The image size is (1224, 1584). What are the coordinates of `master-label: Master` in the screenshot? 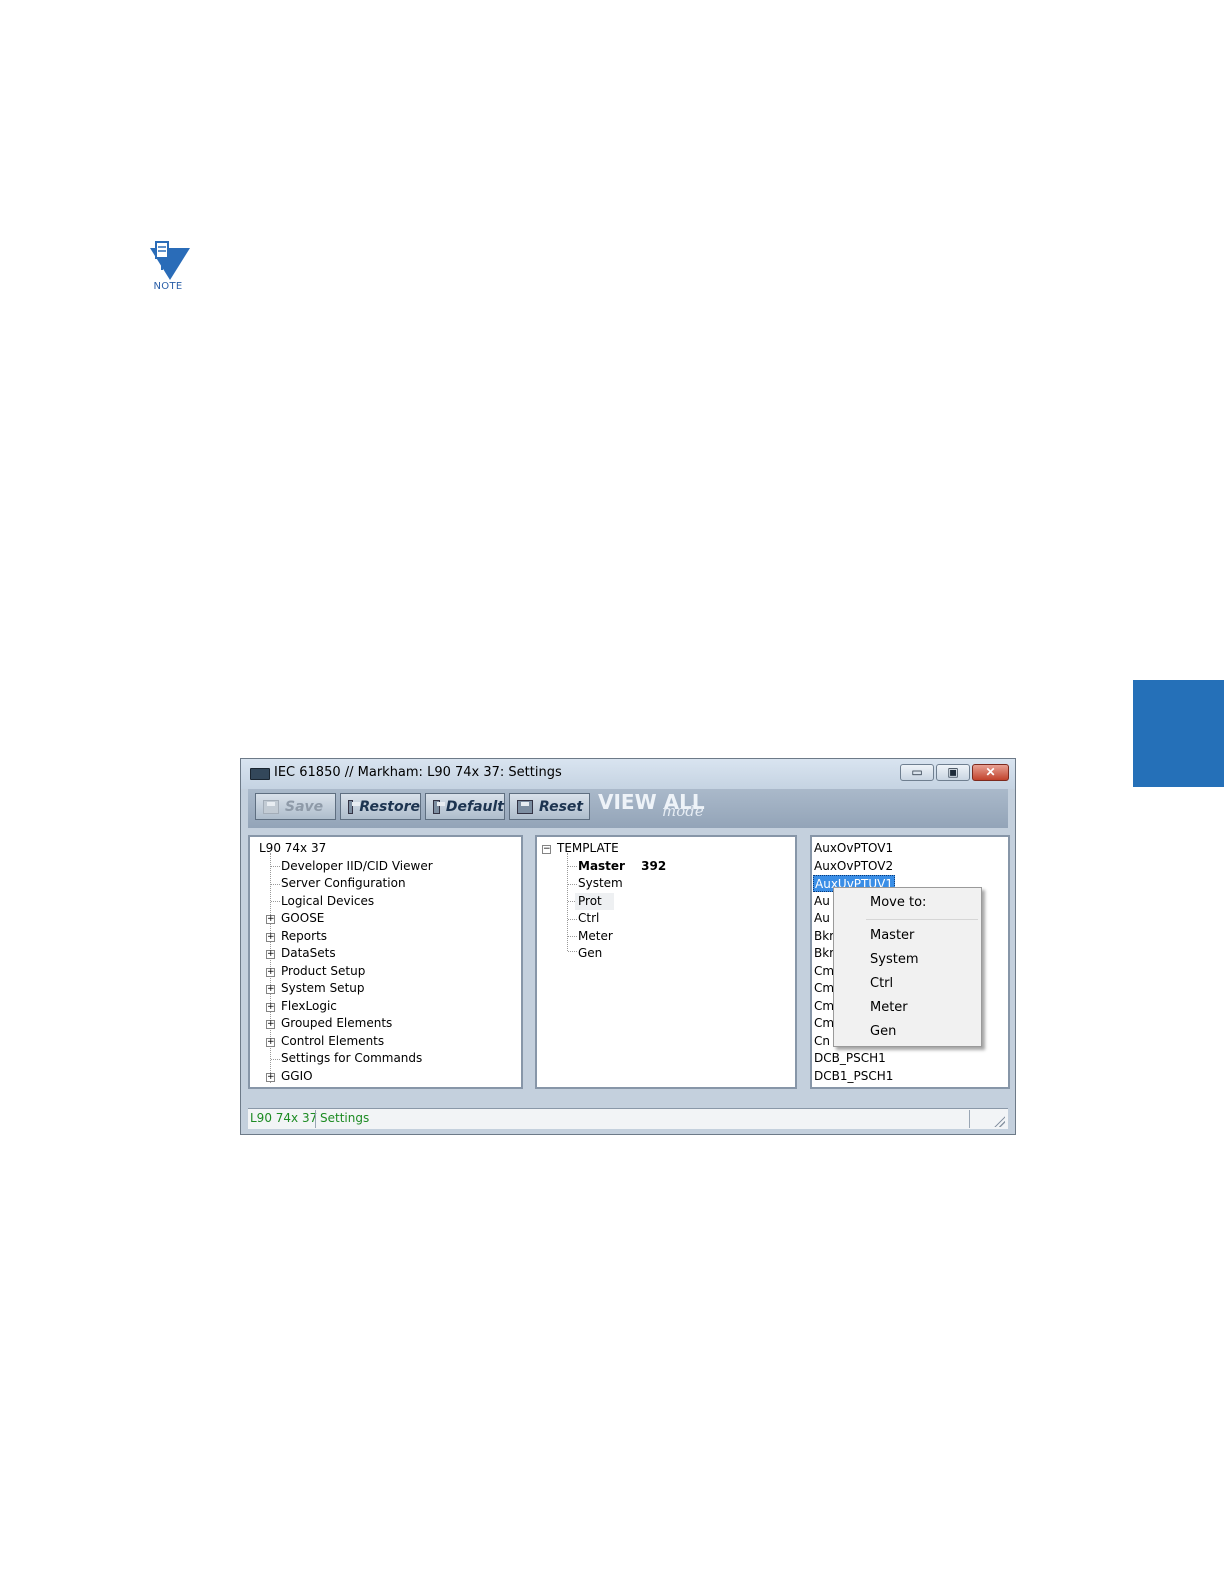 It's located at (601, 866).